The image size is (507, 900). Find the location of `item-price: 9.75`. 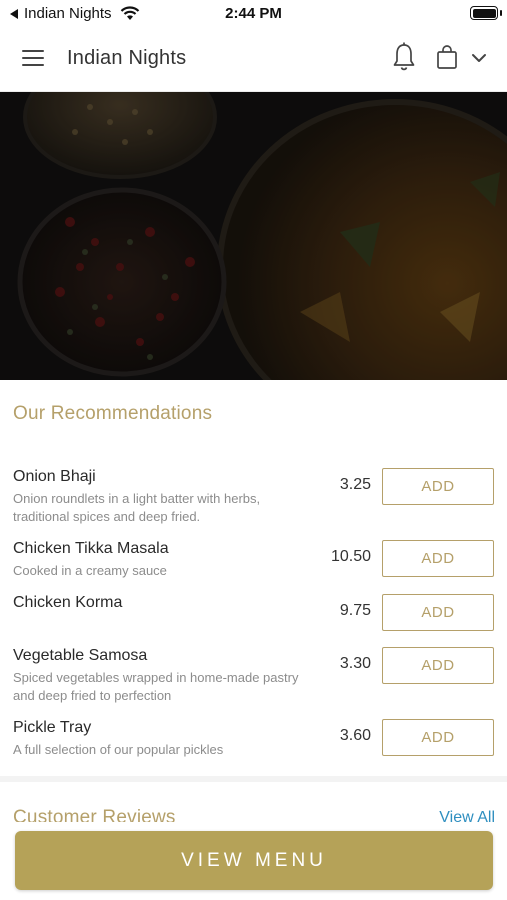

item-price: 9.75 is located at coordinates (355, 610).